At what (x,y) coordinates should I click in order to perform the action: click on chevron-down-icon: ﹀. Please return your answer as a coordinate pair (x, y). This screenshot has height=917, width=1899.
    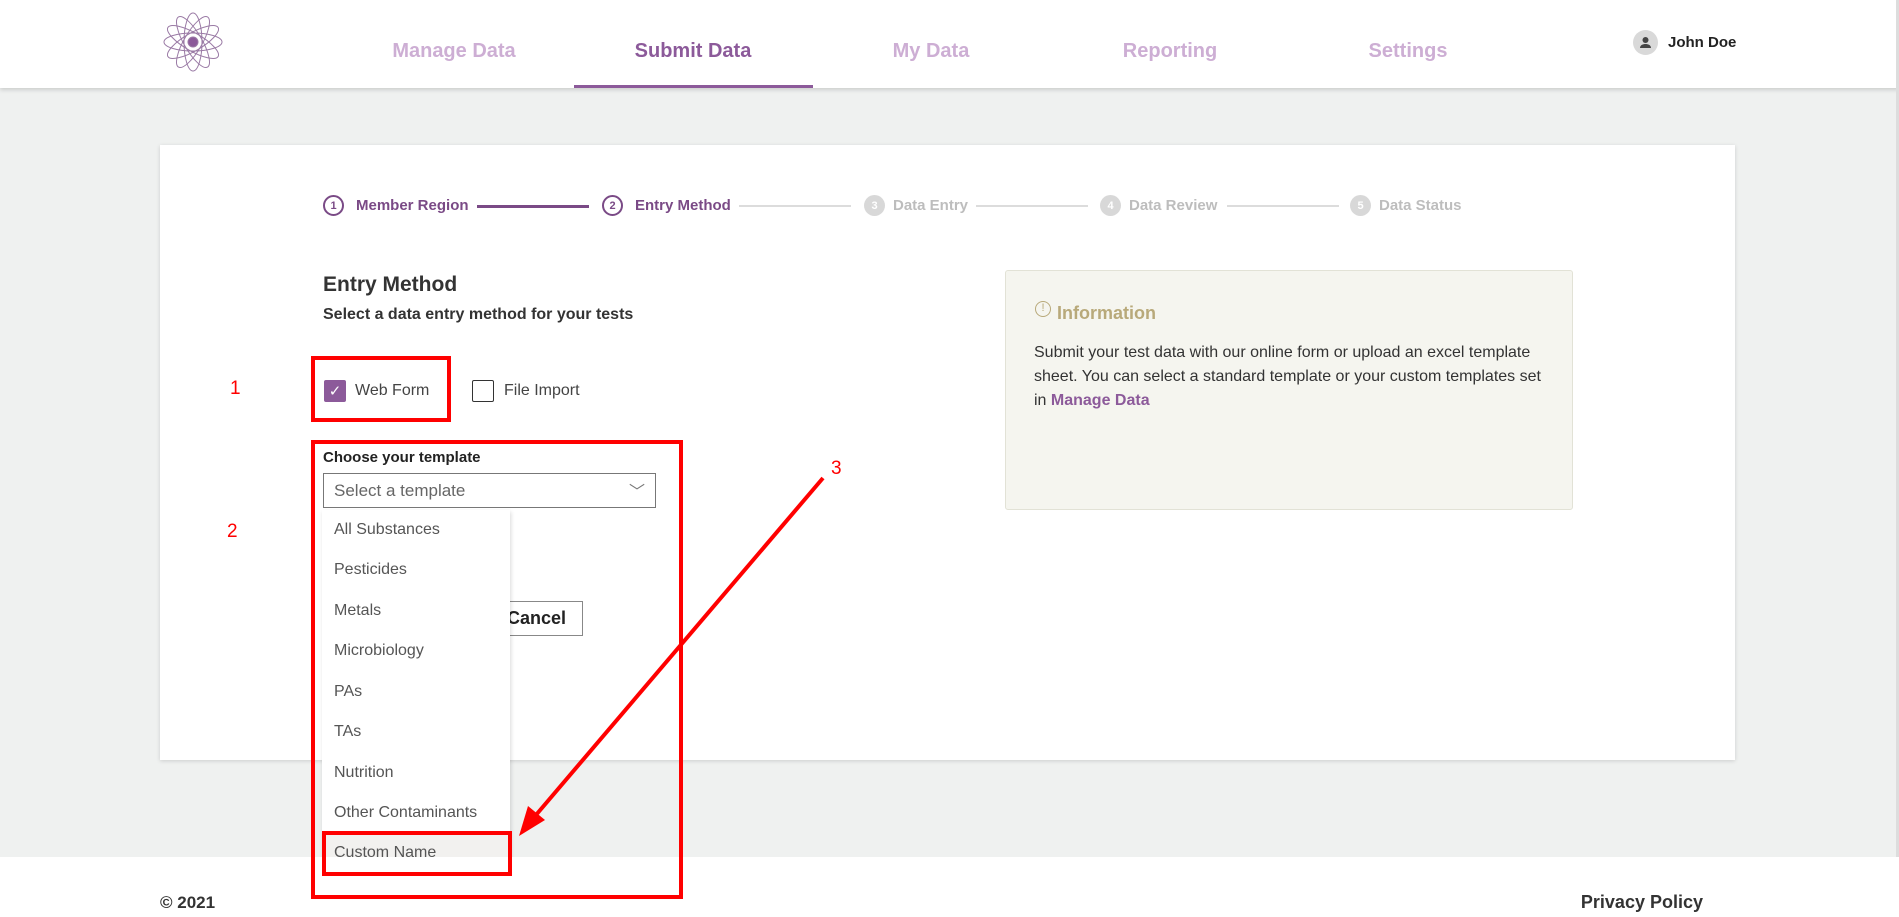
    Looking at the image, I should click on (636, 492).